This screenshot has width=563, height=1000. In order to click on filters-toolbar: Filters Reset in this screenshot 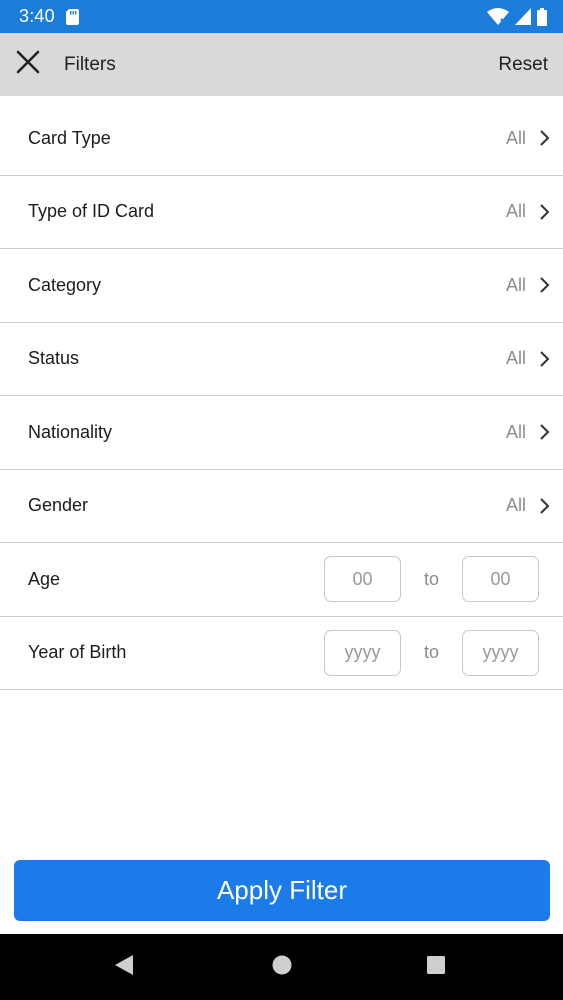, I will do `click(281, 64)`.